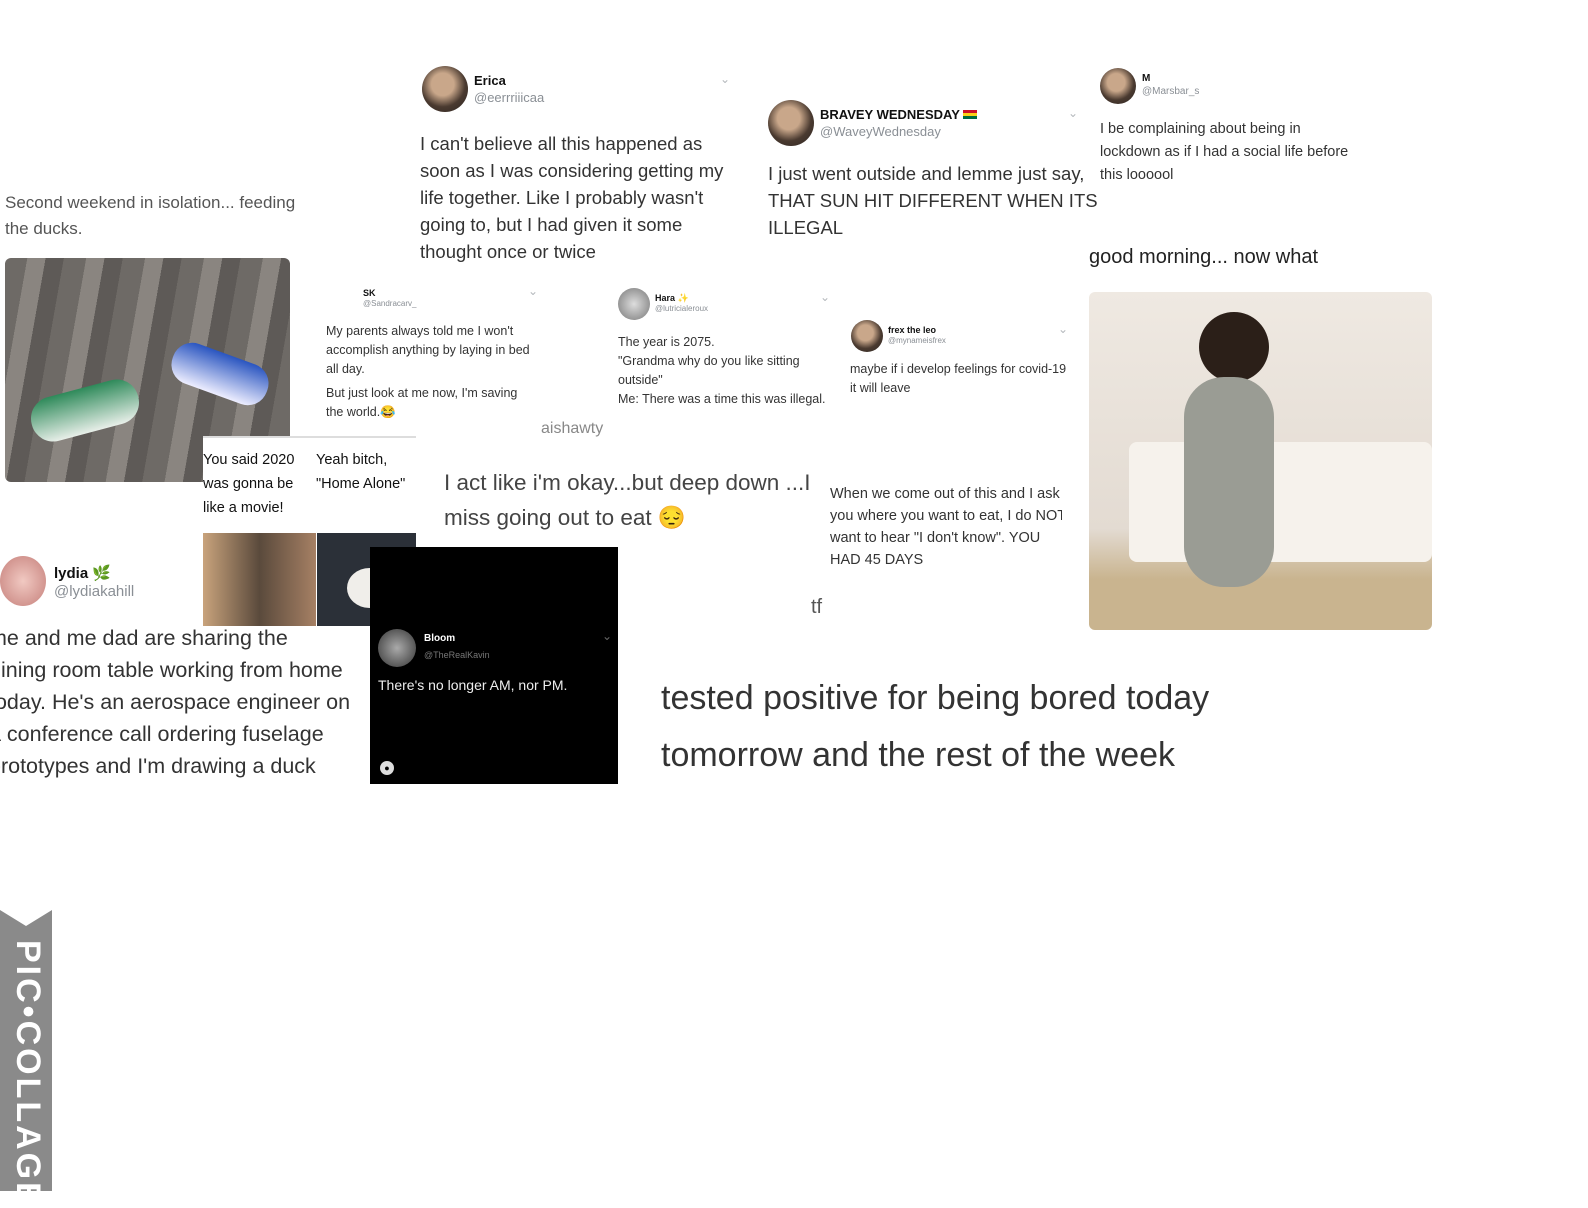 The height and width of the screenshot is (1208, 1588). Describe the element at coordinates (83, 573) in the screenshot. I see `username: lydia 🌿` at that location.